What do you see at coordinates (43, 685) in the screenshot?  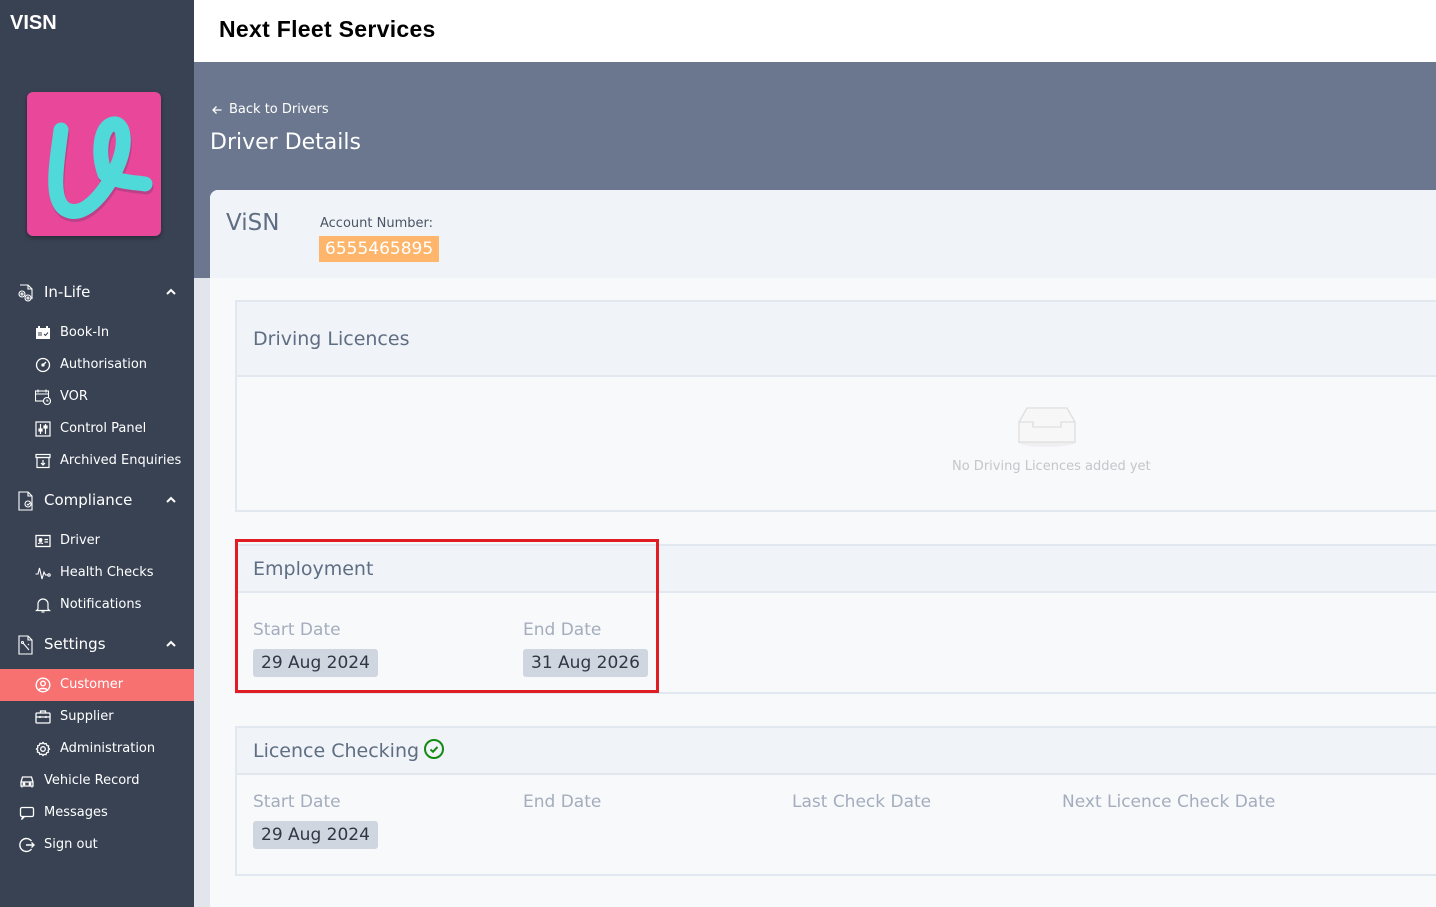 I see `user-circle-icon` at bounding box center [43, 685].